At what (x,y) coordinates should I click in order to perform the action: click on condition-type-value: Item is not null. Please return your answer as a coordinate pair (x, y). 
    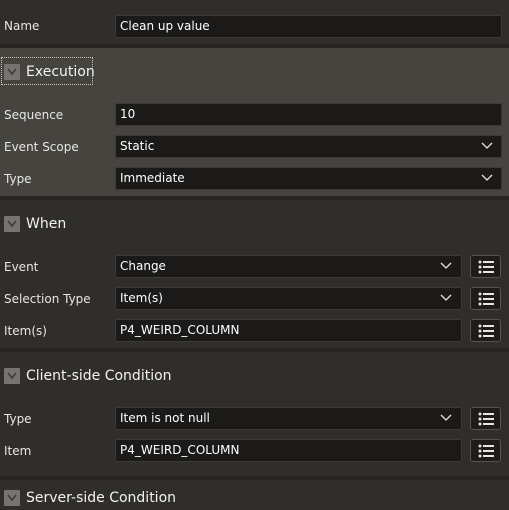
    Looking at the image, I should click on (165, 418).